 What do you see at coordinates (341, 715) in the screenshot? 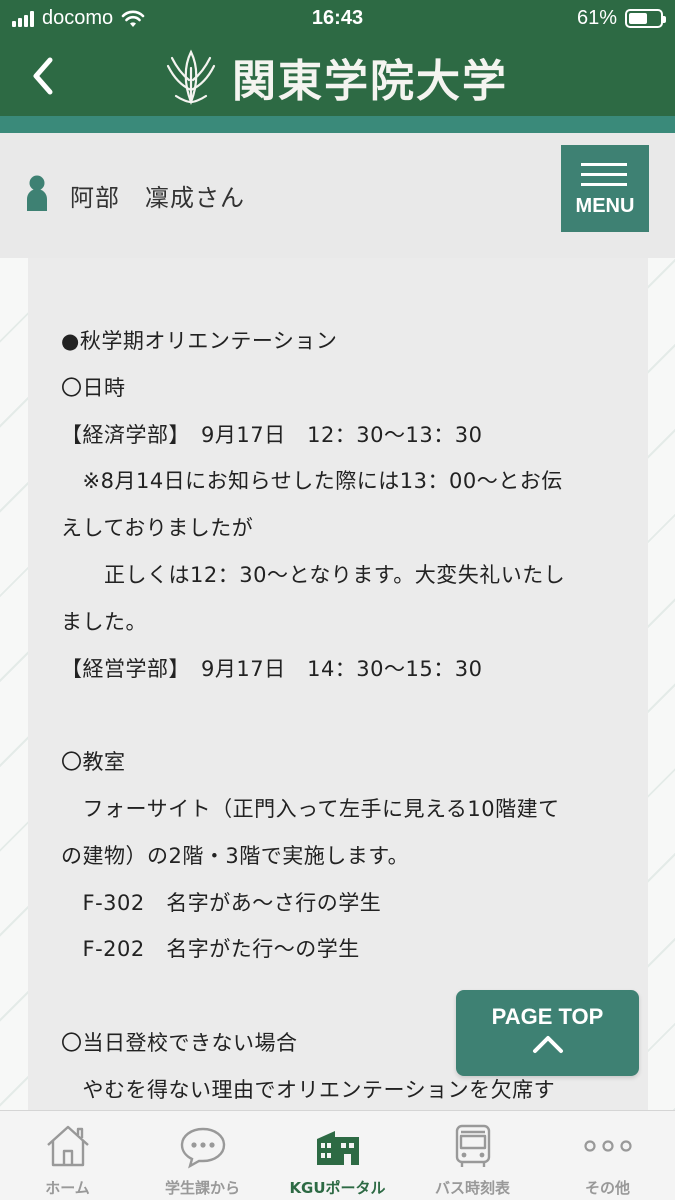
I see `notice-line` at bounding box center [341, 715].